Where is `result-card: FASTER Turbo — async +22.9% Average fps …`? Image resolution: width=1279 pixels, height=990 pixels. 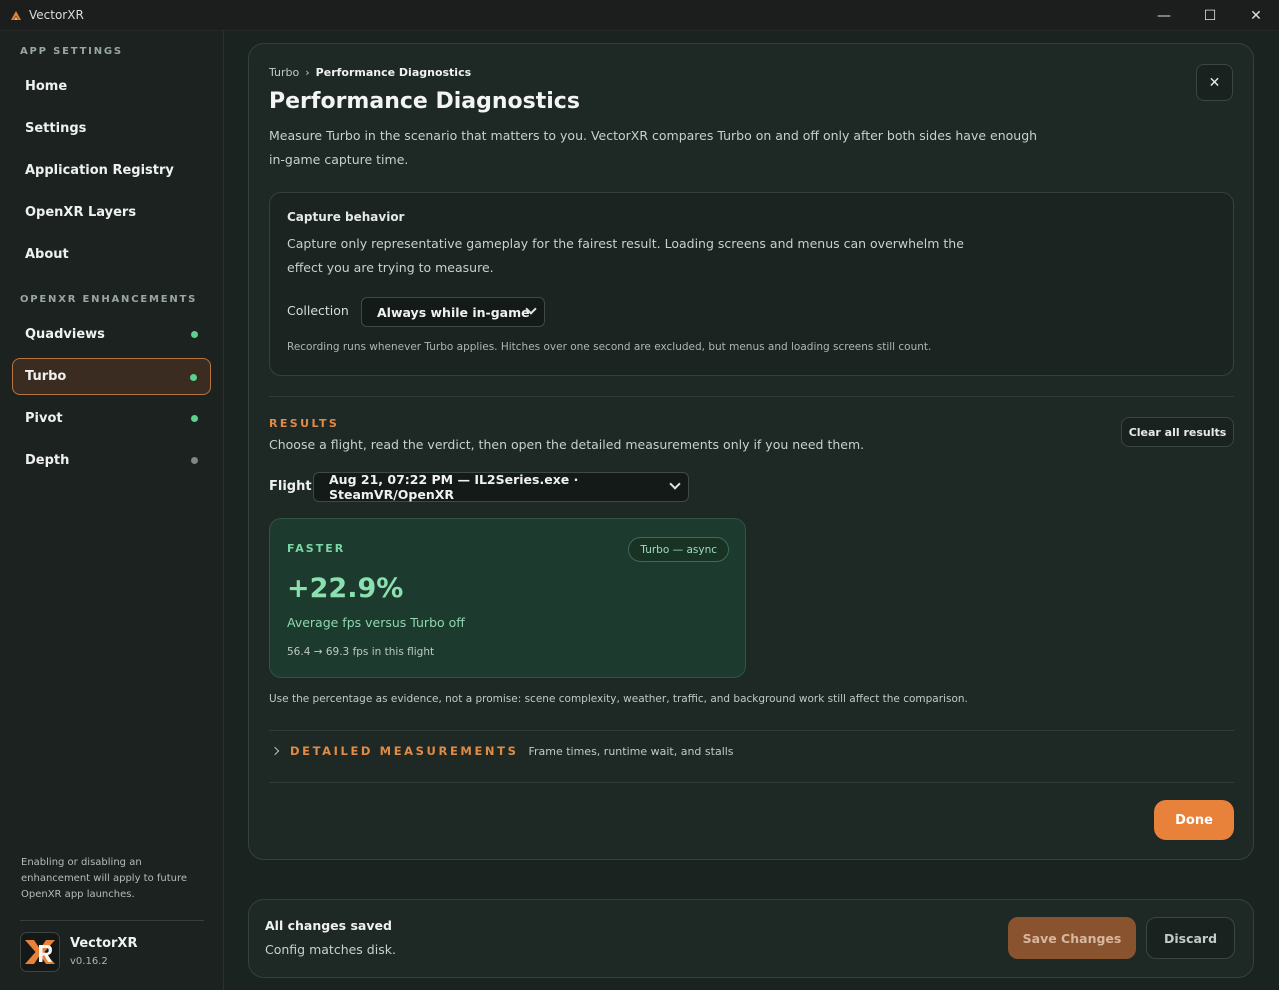
result-card: FASTER Turbo — async +22.9% Average fps … is located at coordinates (507, 598).